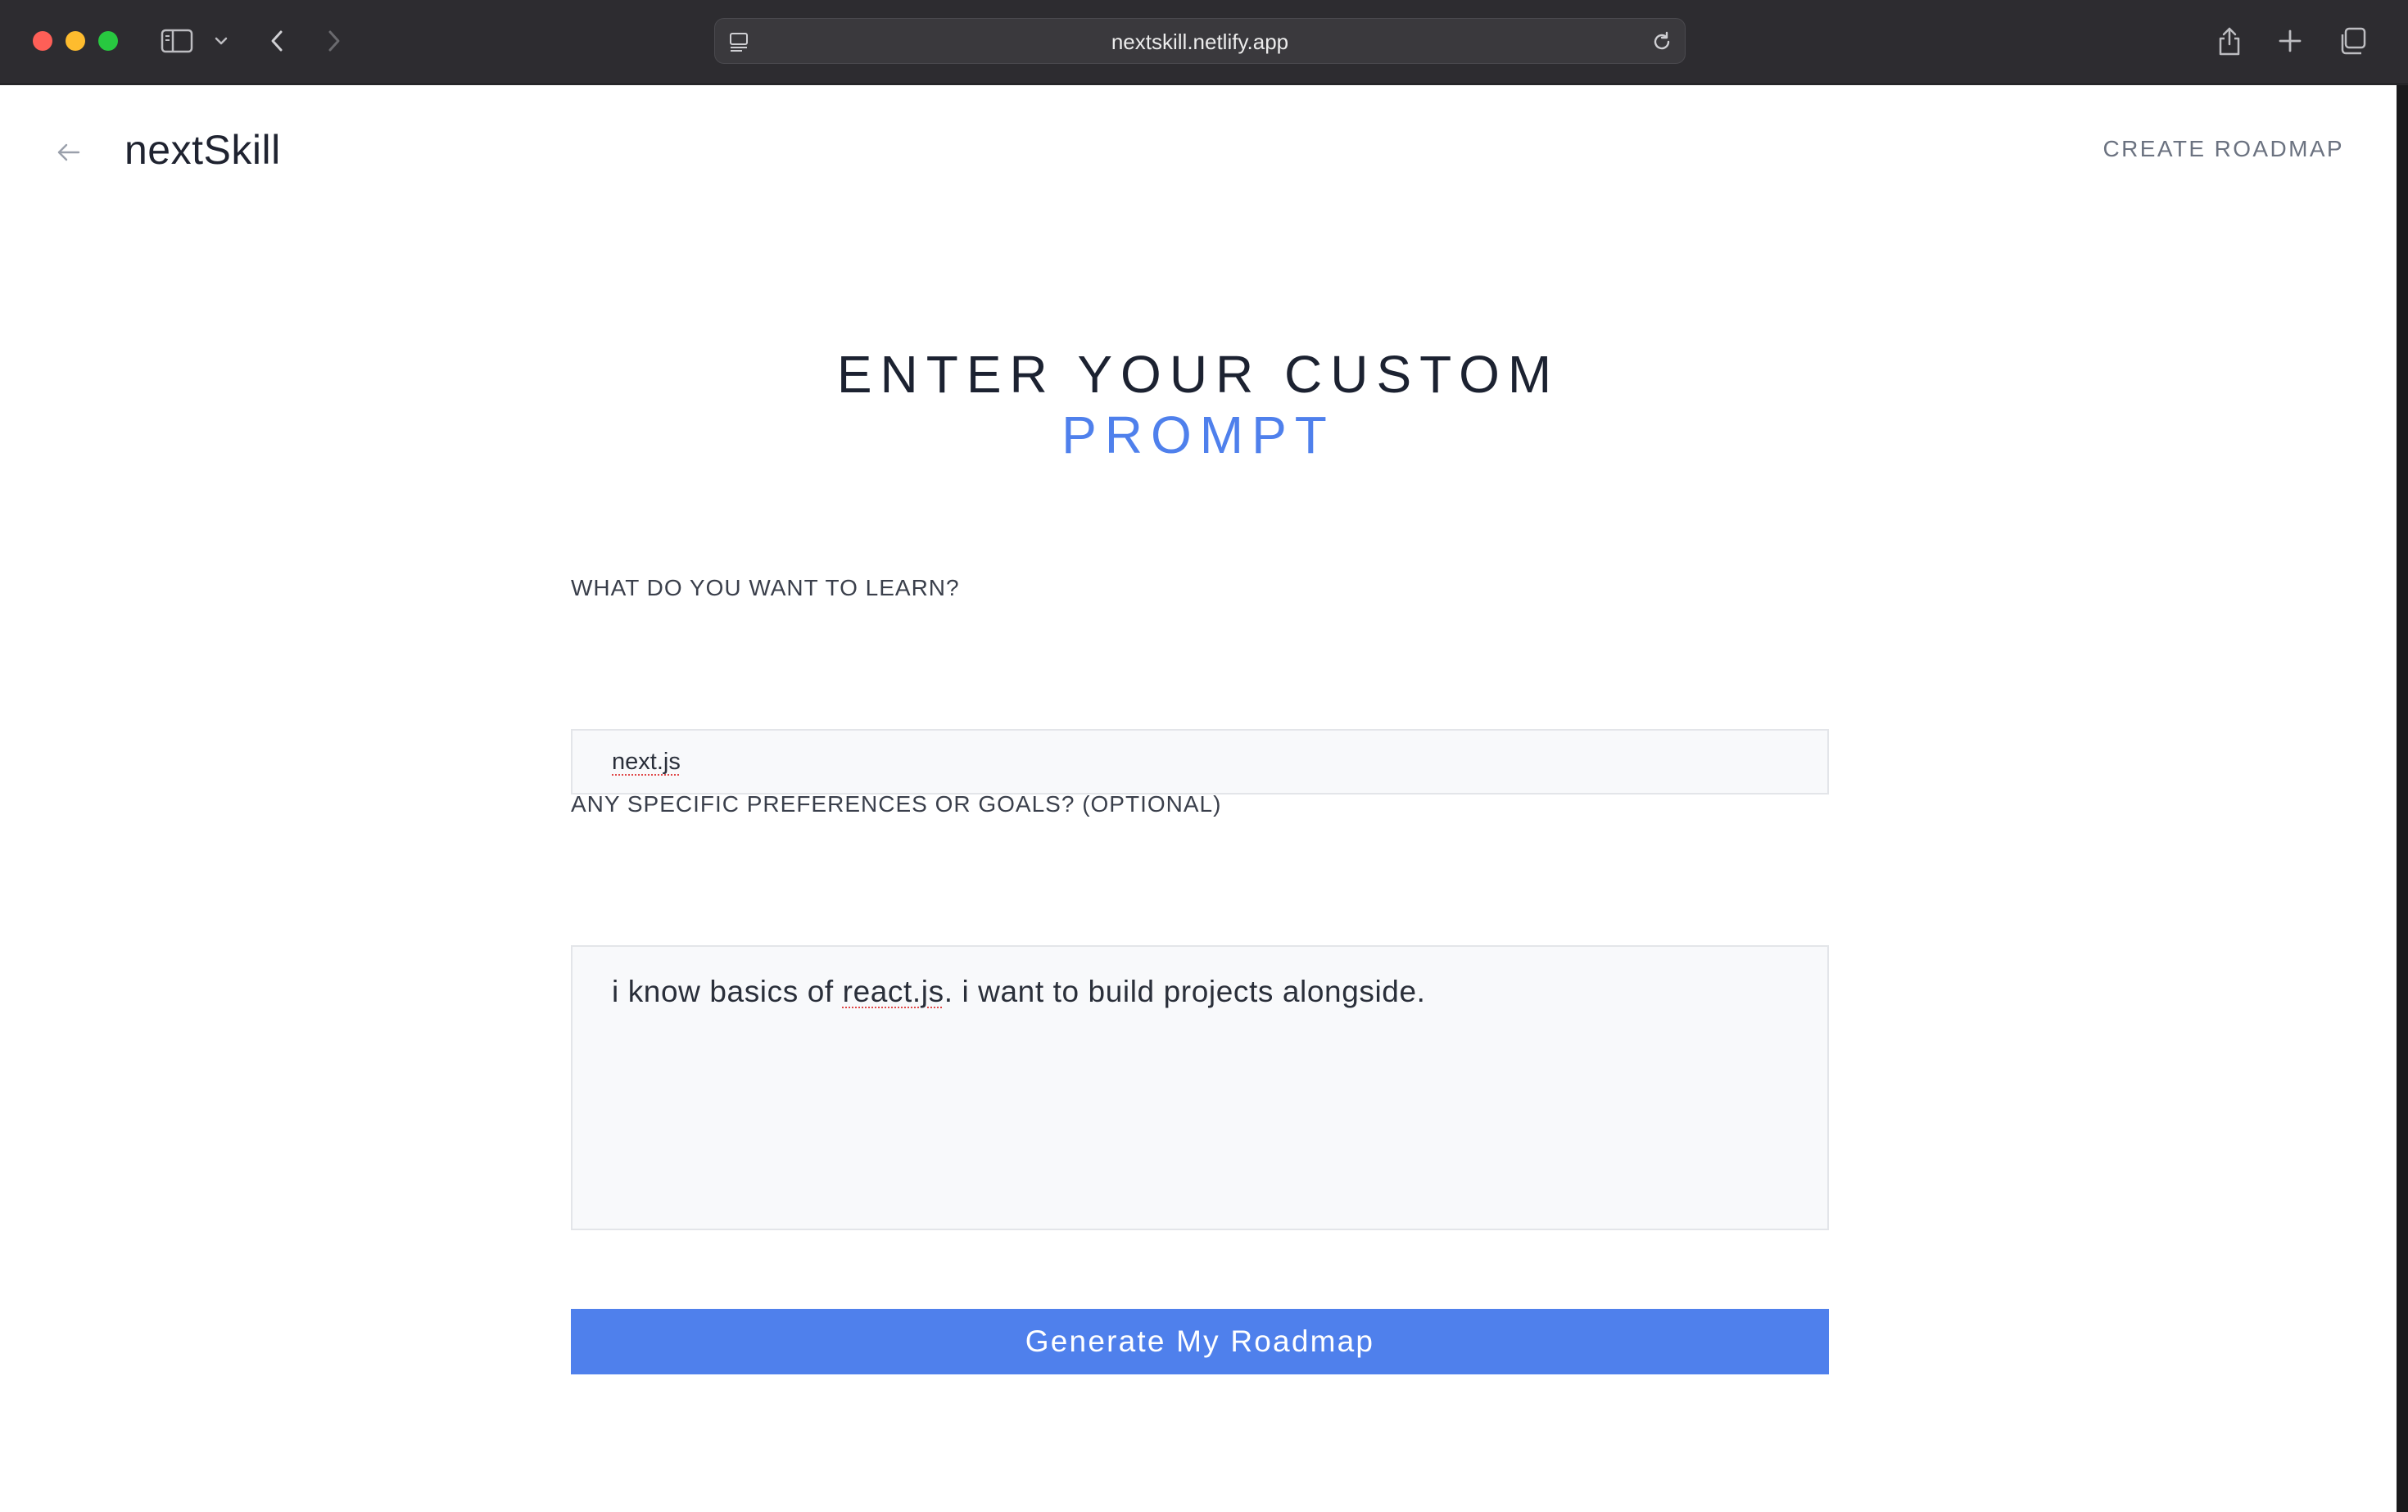 Image resolution: width=2408 pixels, height=1512 pixels. Describe the element at coordinates (1661, 42) in the screenshot. I see `reload-icon` at that location.